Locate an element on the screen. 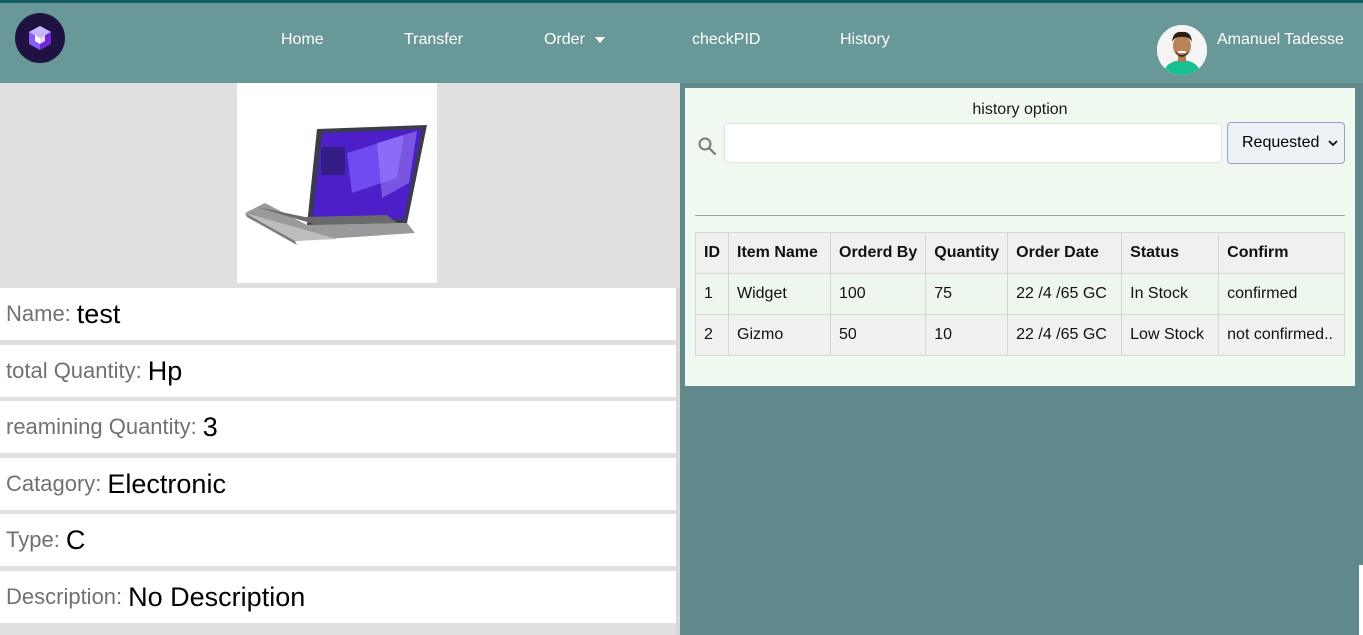 The width and height of the screenshot is (1363, 635). column-header: Orderd By is located at coordinates (878, 253).